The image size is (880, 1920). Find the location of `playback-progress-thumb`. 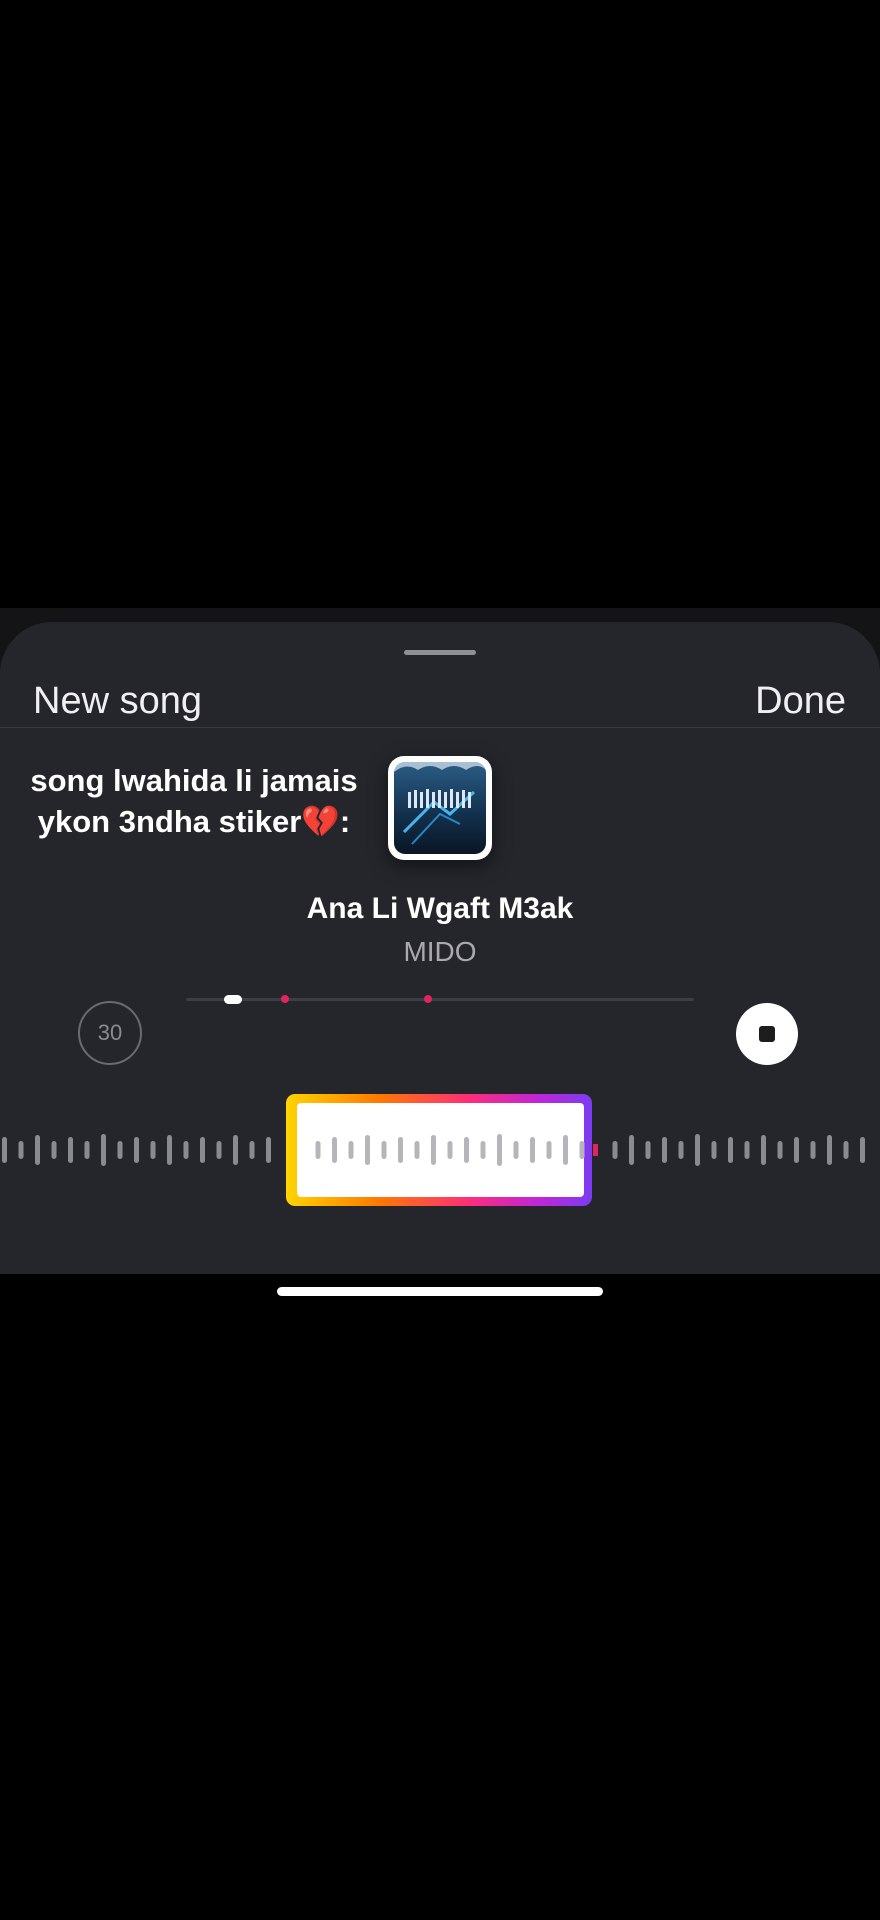

playback-progress-thumb is located at coordinates (233, 999).